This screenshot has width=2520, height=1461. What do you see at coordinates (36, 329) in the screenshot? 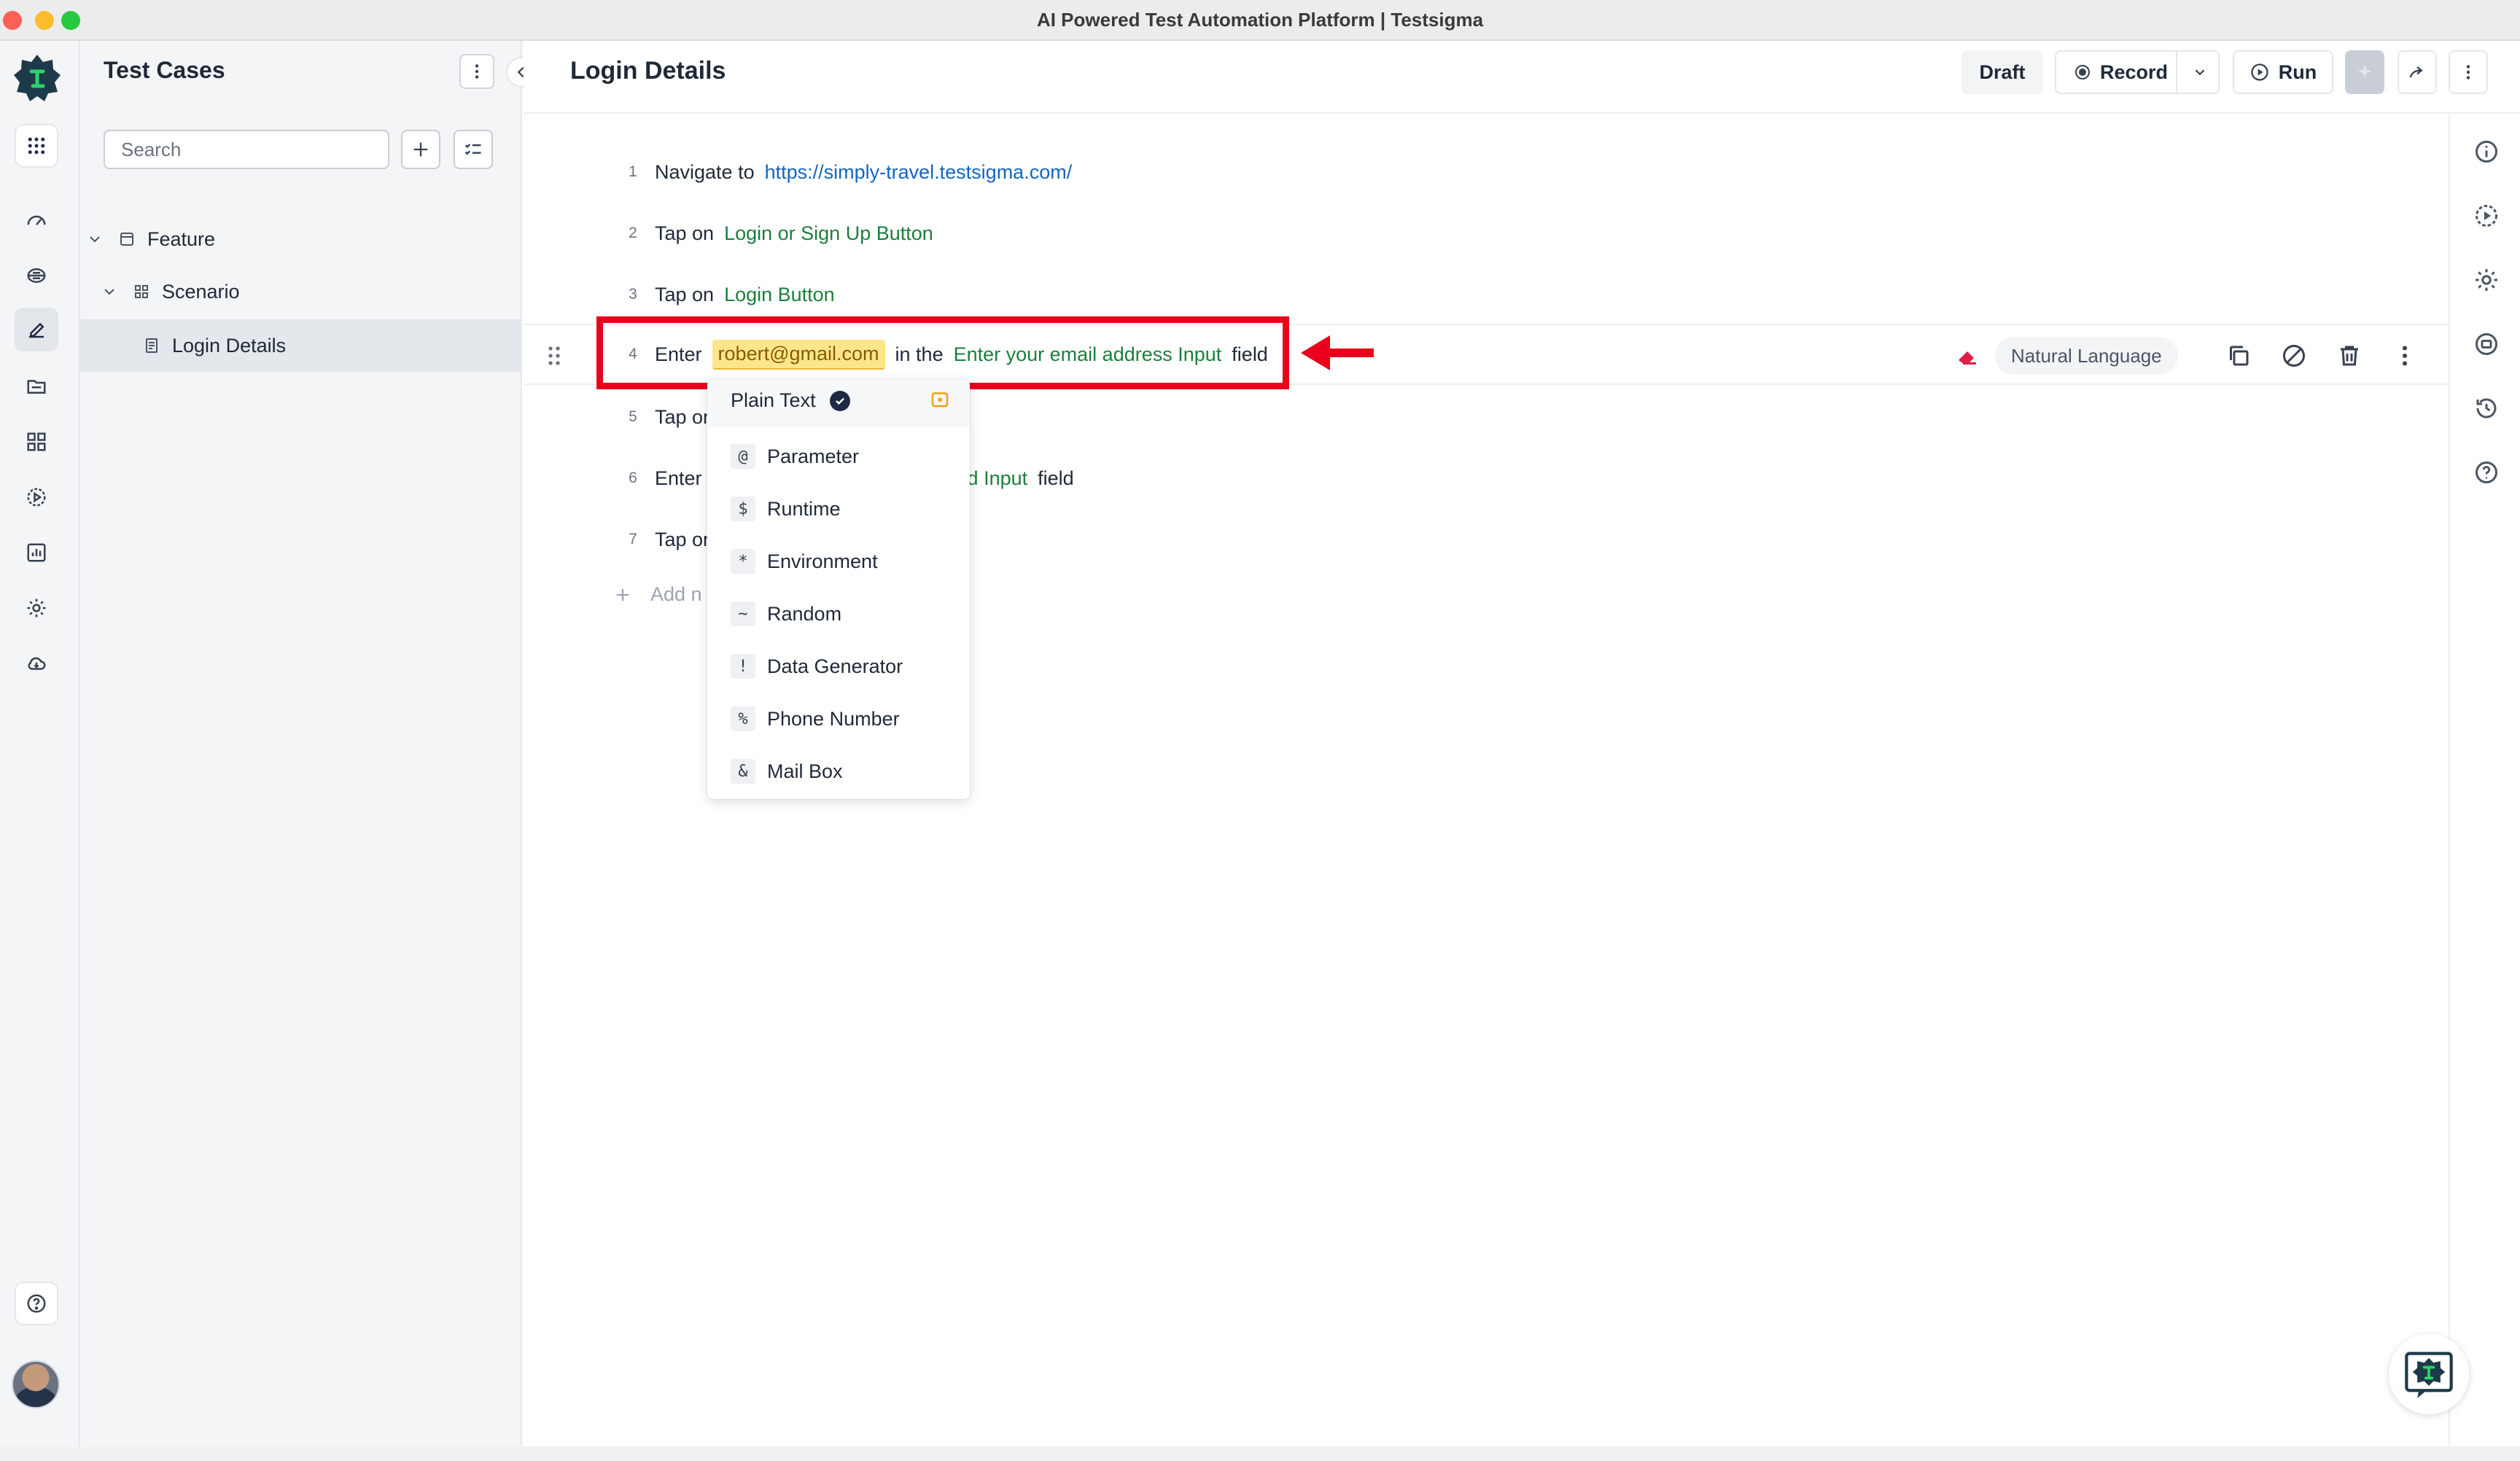
I see `test-development-icon` at bounding box center [36, 329].